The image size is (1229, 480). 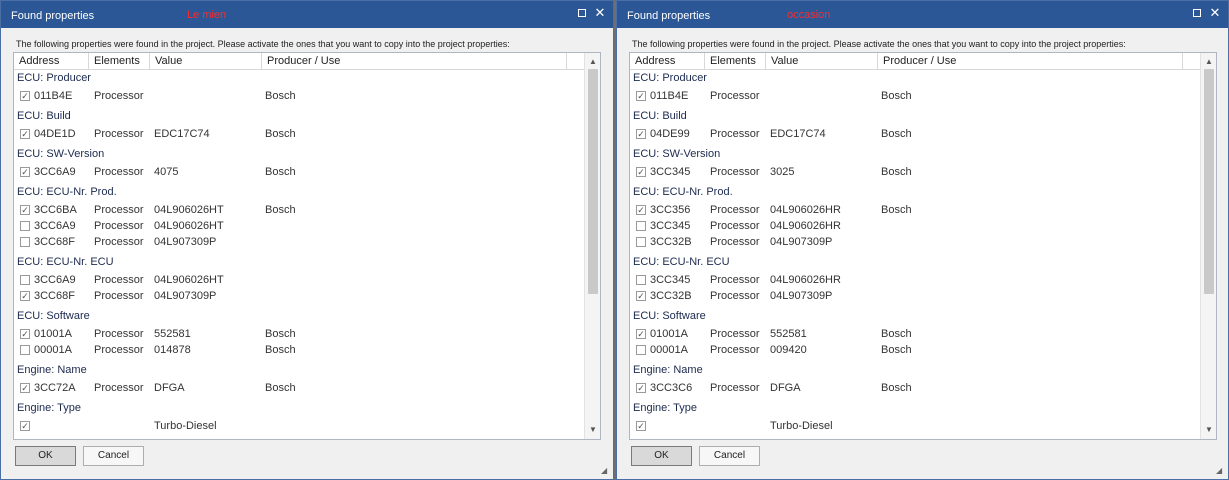 What do you see at coordinates (801, 296) in the screenshot?
I see `value-cell: 04L907309P` at bounding box center [801, 296].